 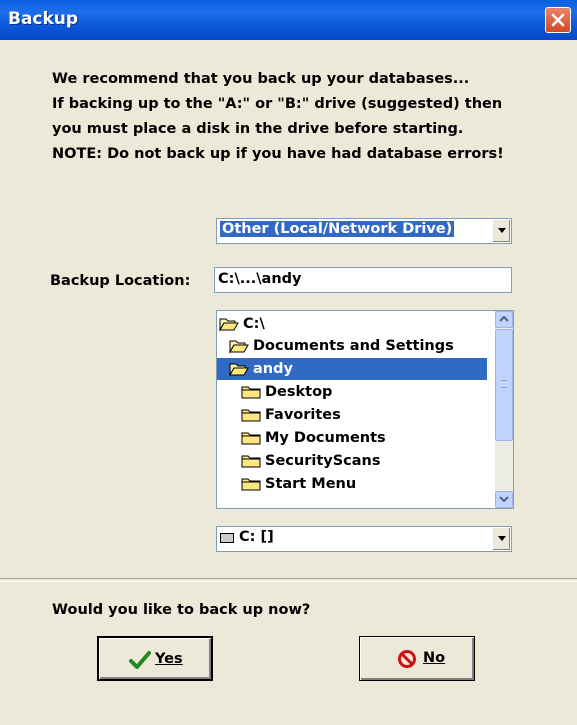 What do you see at coordinates (504, 385) in the screenshot?
I see `scroll-thumb` at bounding box center [504, 385].